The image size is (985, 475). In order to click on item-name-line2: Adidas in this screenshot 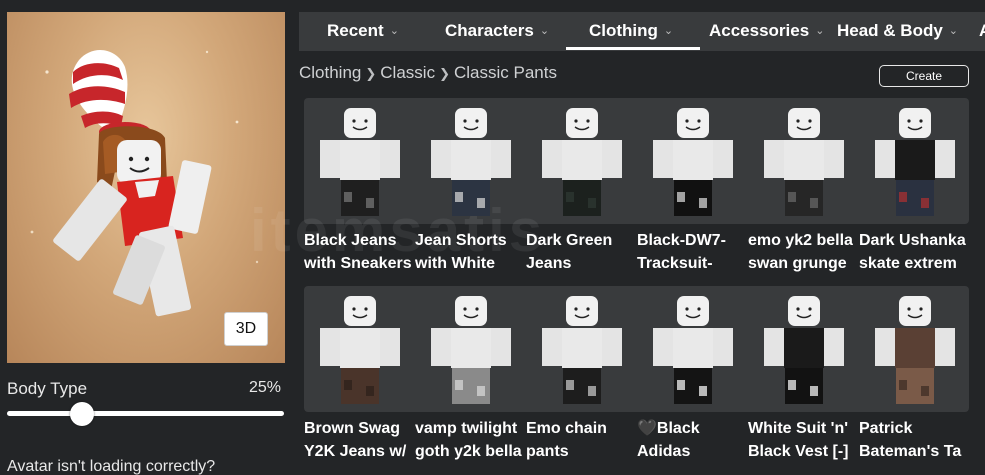, I will do `click(664, 451)`.